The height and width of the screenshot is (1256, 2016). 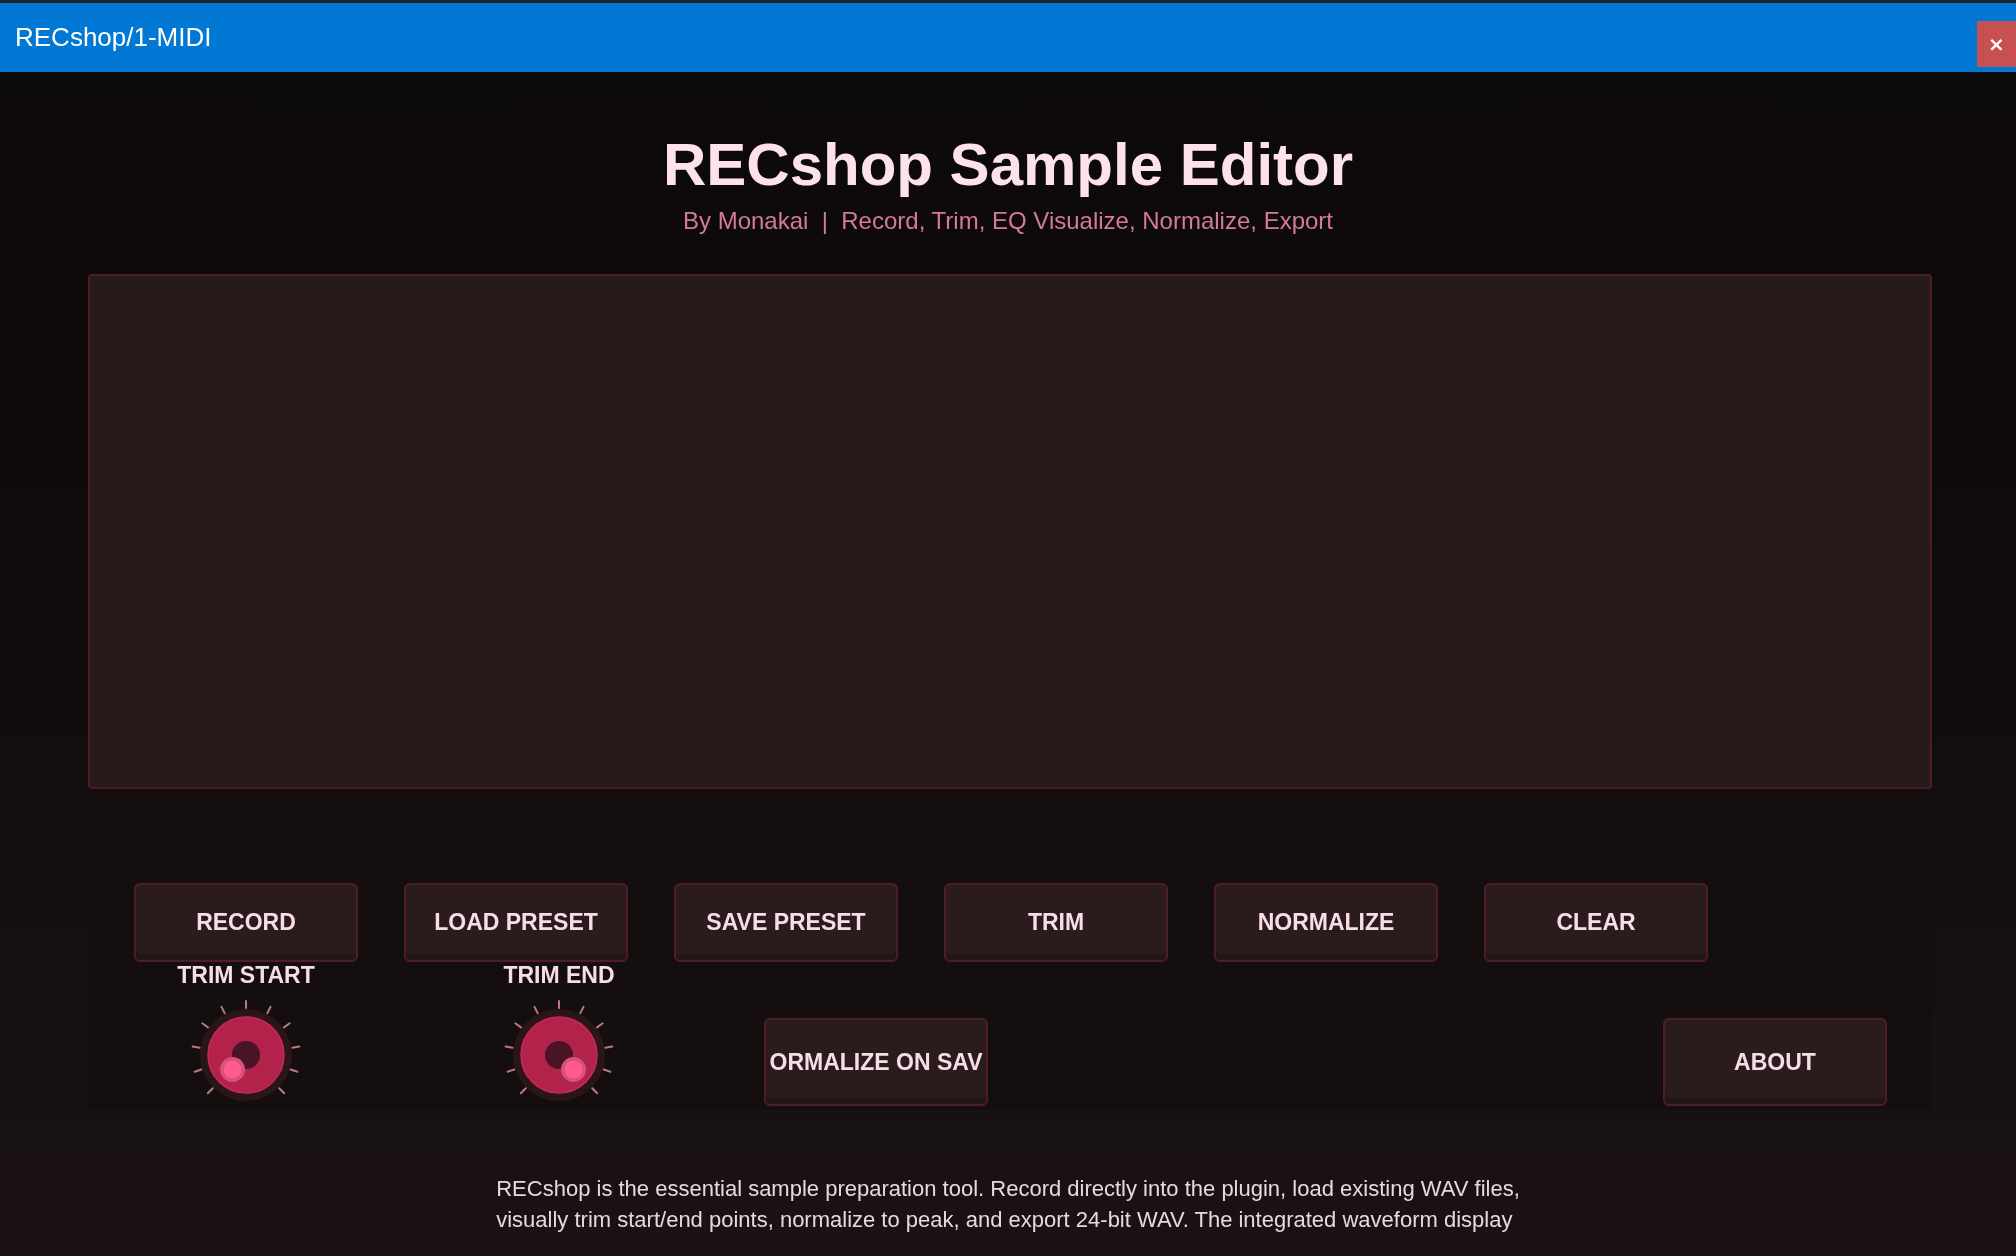 What do you see at coordinates (559, 975) in the screenshot?
I see `knob-label: TRIM END` at bounding box center [559, 975].